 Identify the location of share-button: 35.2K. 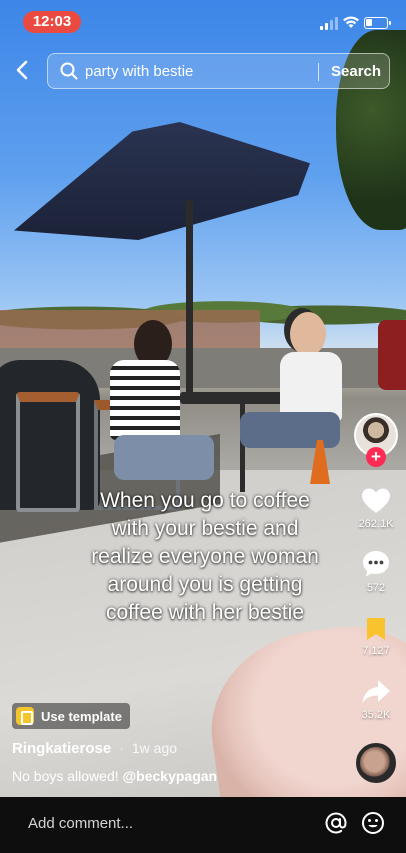
(376, 699).